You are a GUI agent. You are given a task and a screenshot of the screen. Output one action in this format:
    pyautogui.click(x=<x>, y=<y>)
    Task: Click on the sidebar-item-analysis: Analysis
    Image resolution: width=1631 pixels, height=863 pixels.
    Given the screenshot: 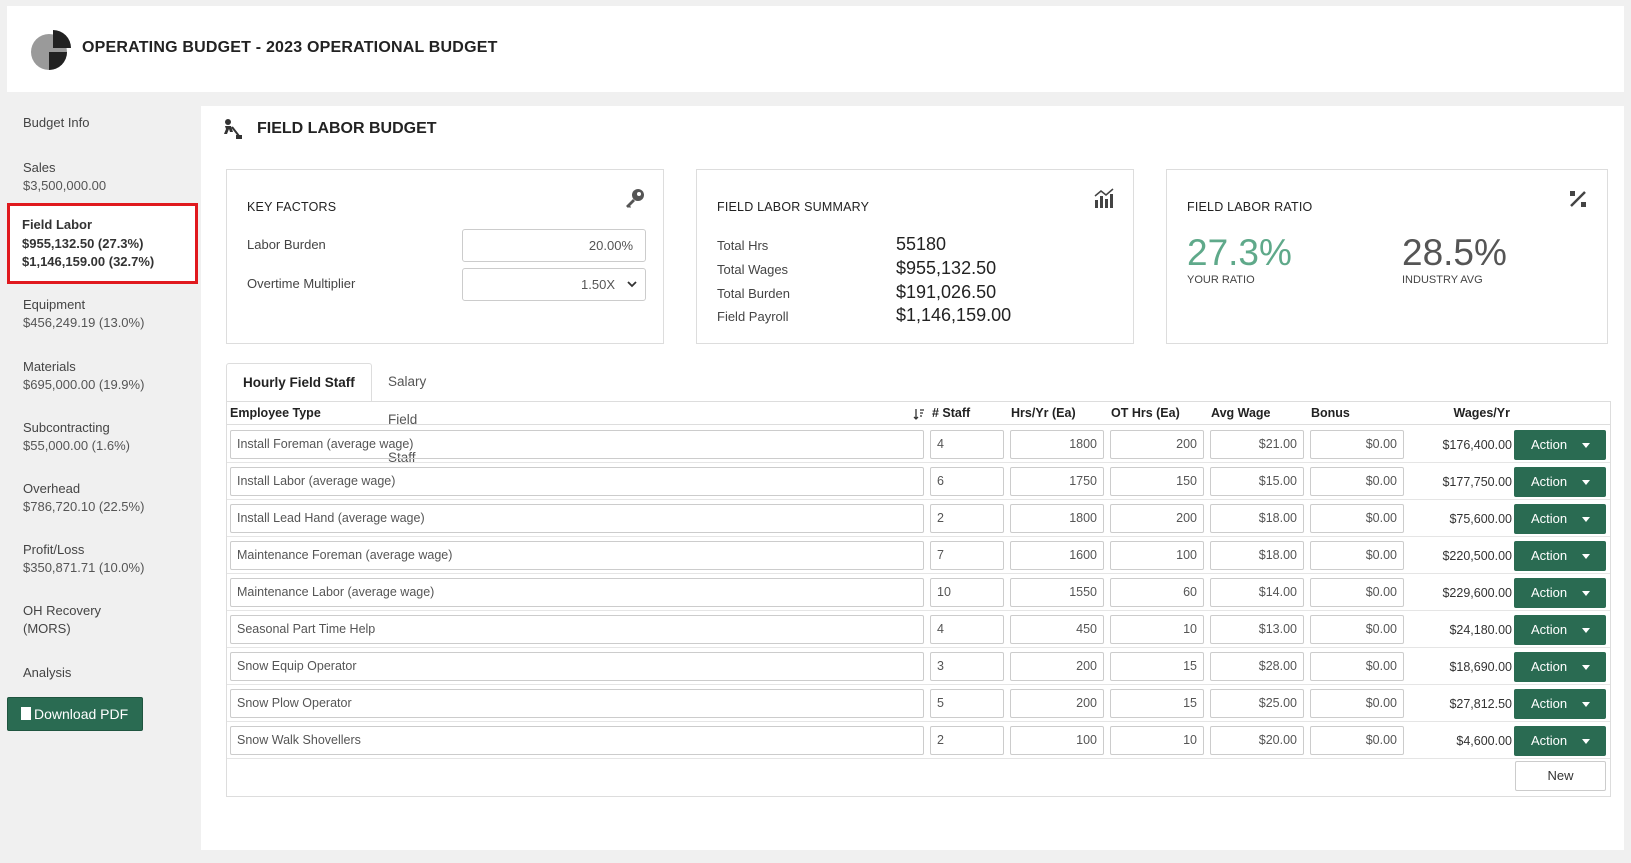 What is the action you would take?
    pyautogui.click(x=47, y=673)
    